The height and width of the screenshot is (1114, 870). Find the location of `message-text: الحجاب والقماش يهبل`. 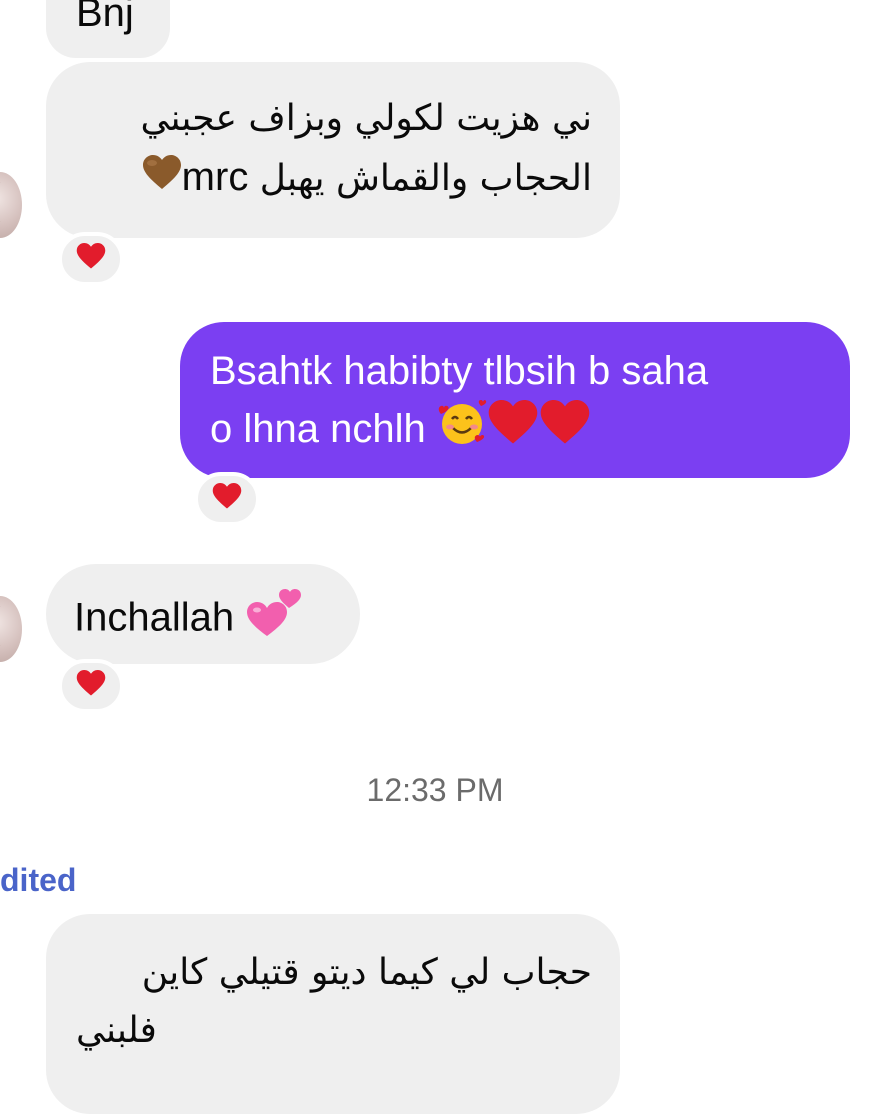

message-text: الحجاب والقماش يهبل is located at coordinates (425, 178).